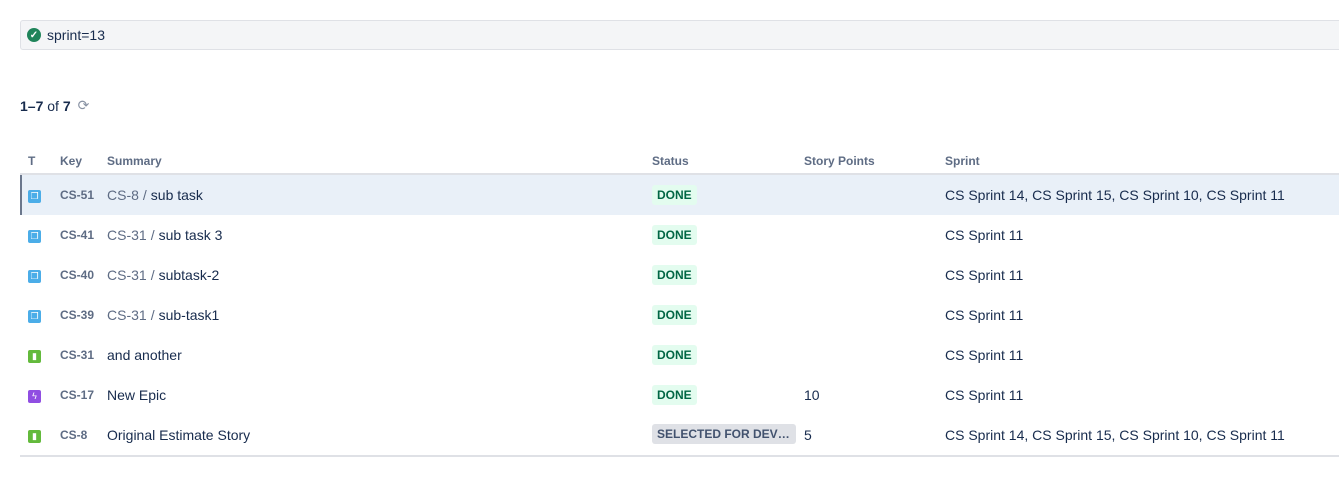 This screenshot has width=1339, height=478. What do you see at coordinates (84, 105) in the screenshot?
I see `refresh-icon: ⟳` at bounding box center [84, 105].